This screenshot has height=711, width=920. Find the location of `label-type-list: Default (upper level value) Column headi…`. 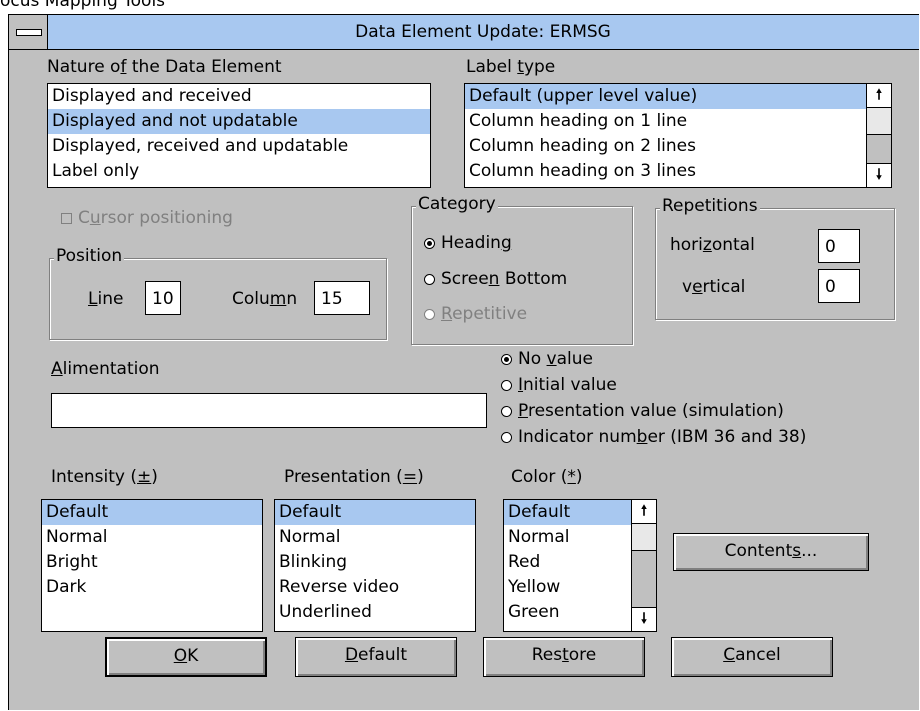

label-type-list: Default (upper level value) Column headi… is located at coordinates (678, 135).